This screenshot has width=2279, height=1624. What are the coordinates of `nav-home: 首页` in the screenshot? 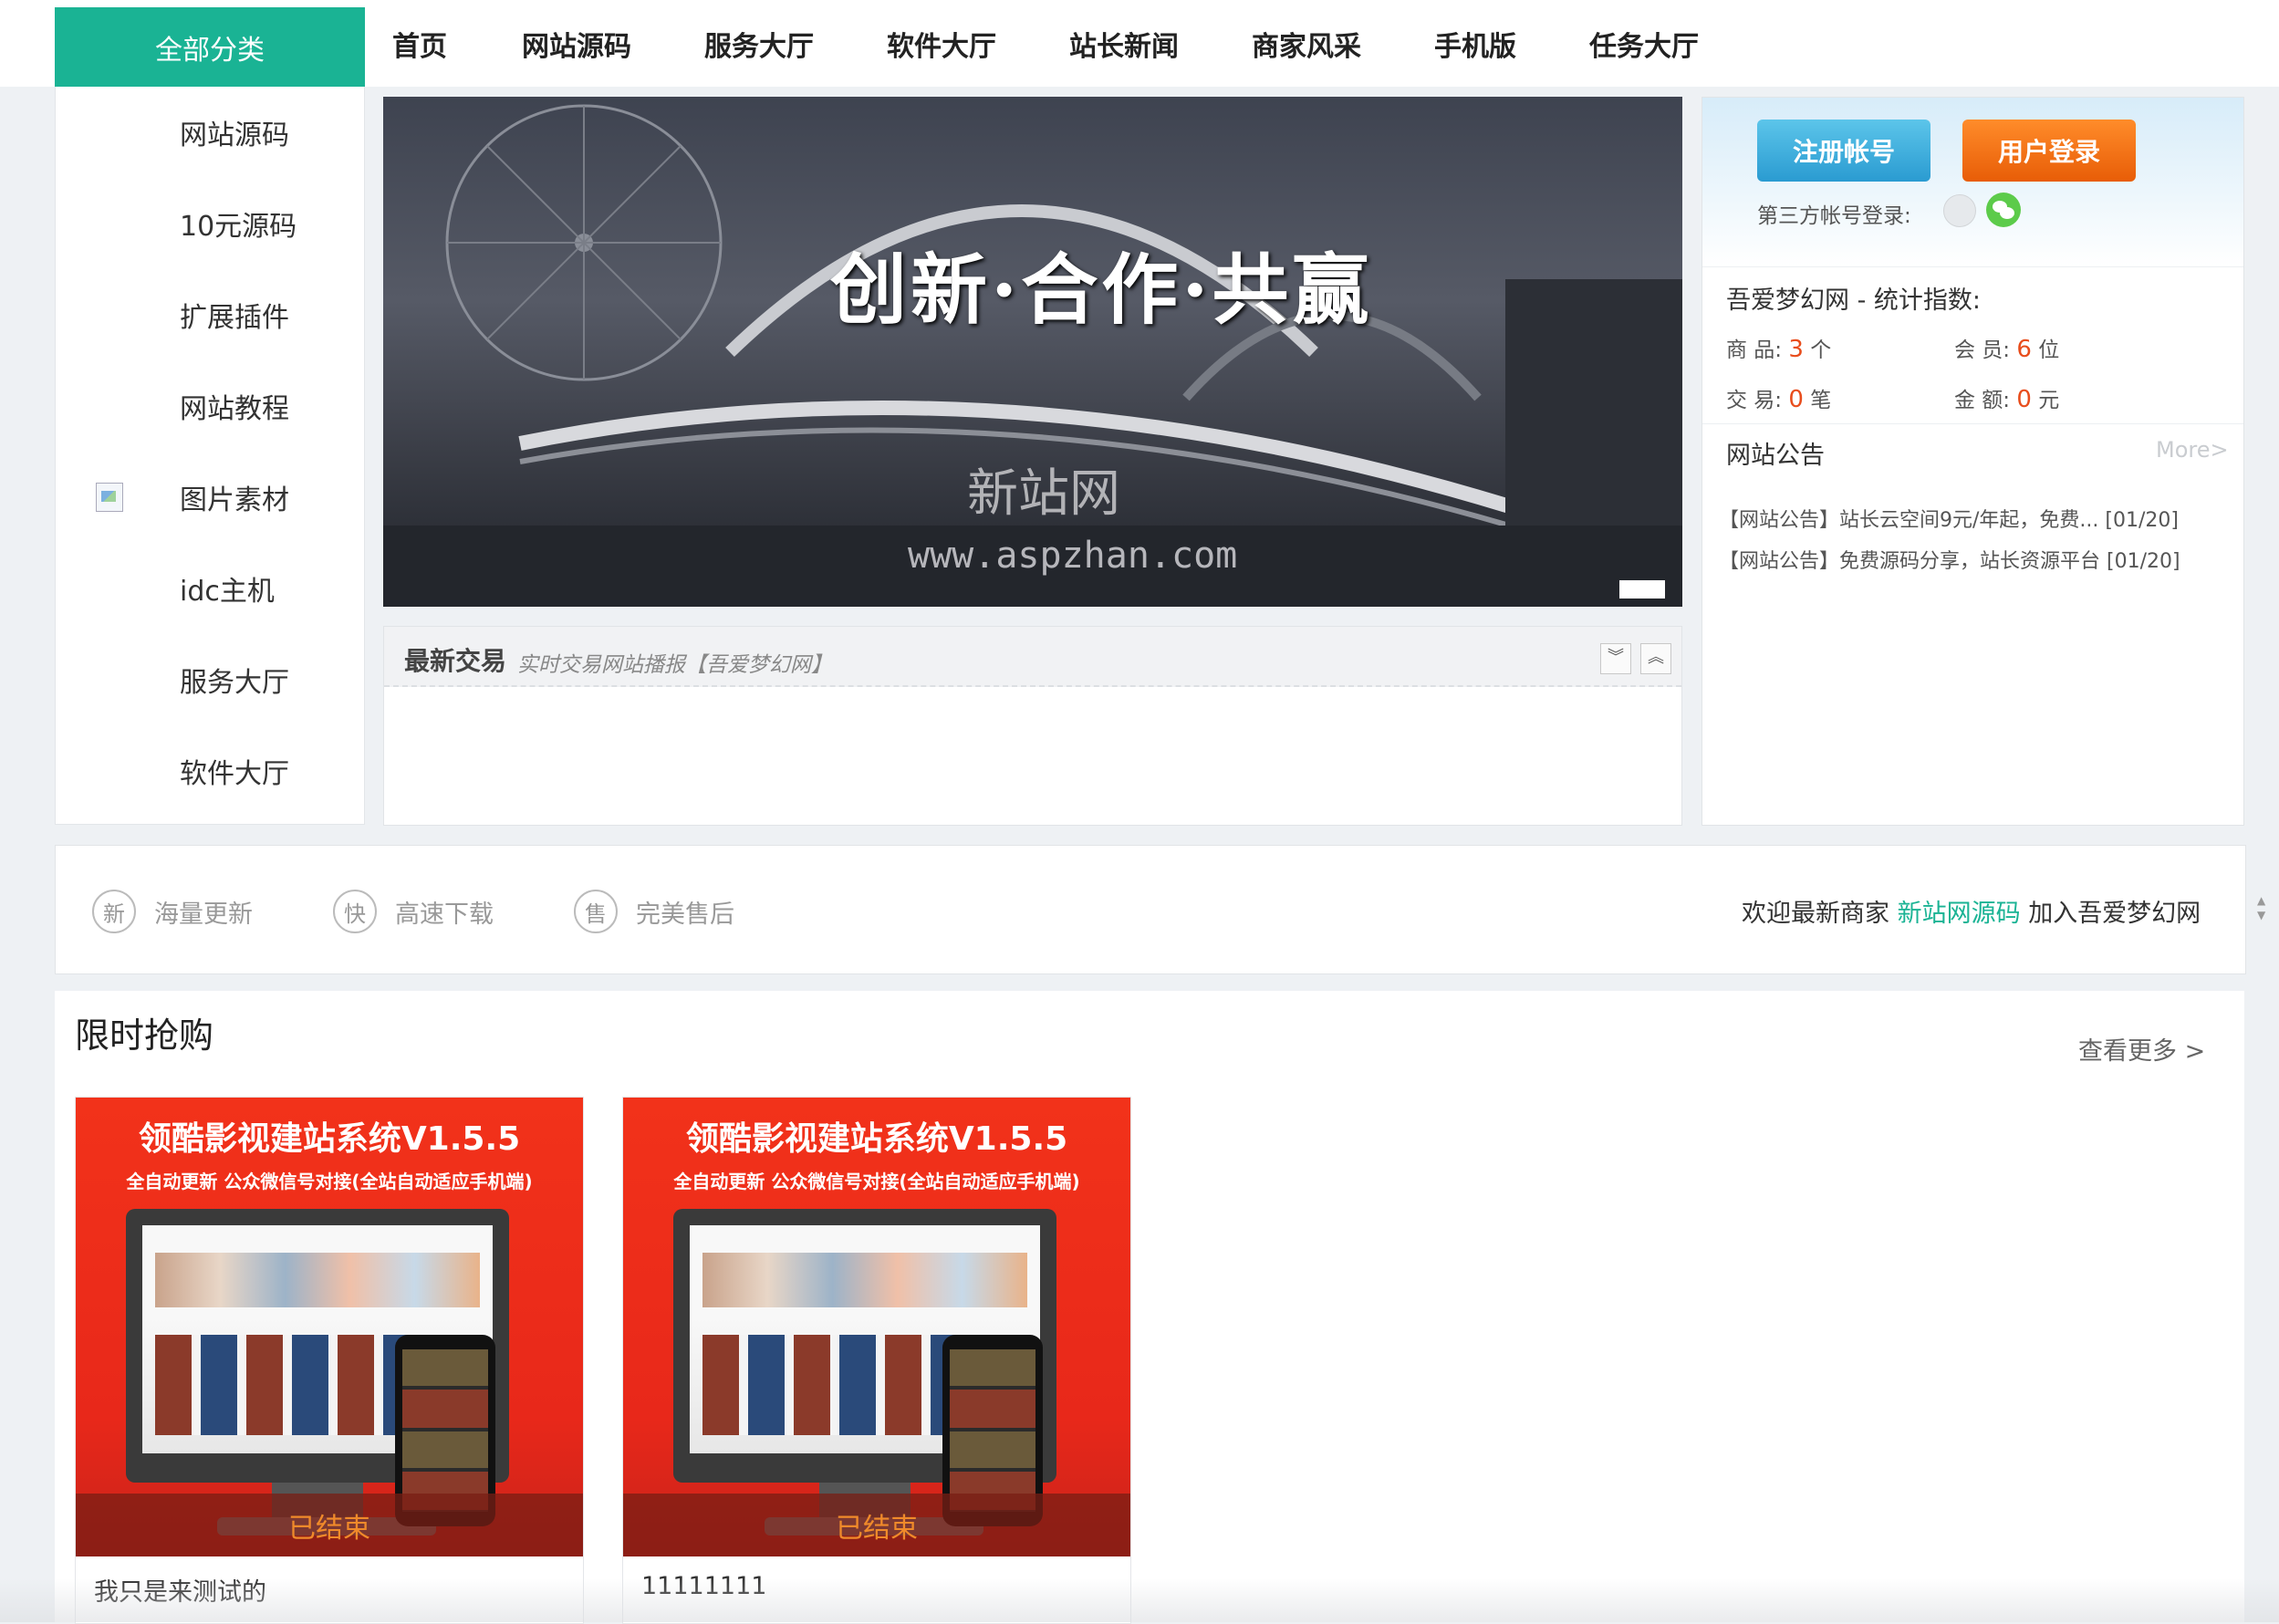 It's located at (419, 44).